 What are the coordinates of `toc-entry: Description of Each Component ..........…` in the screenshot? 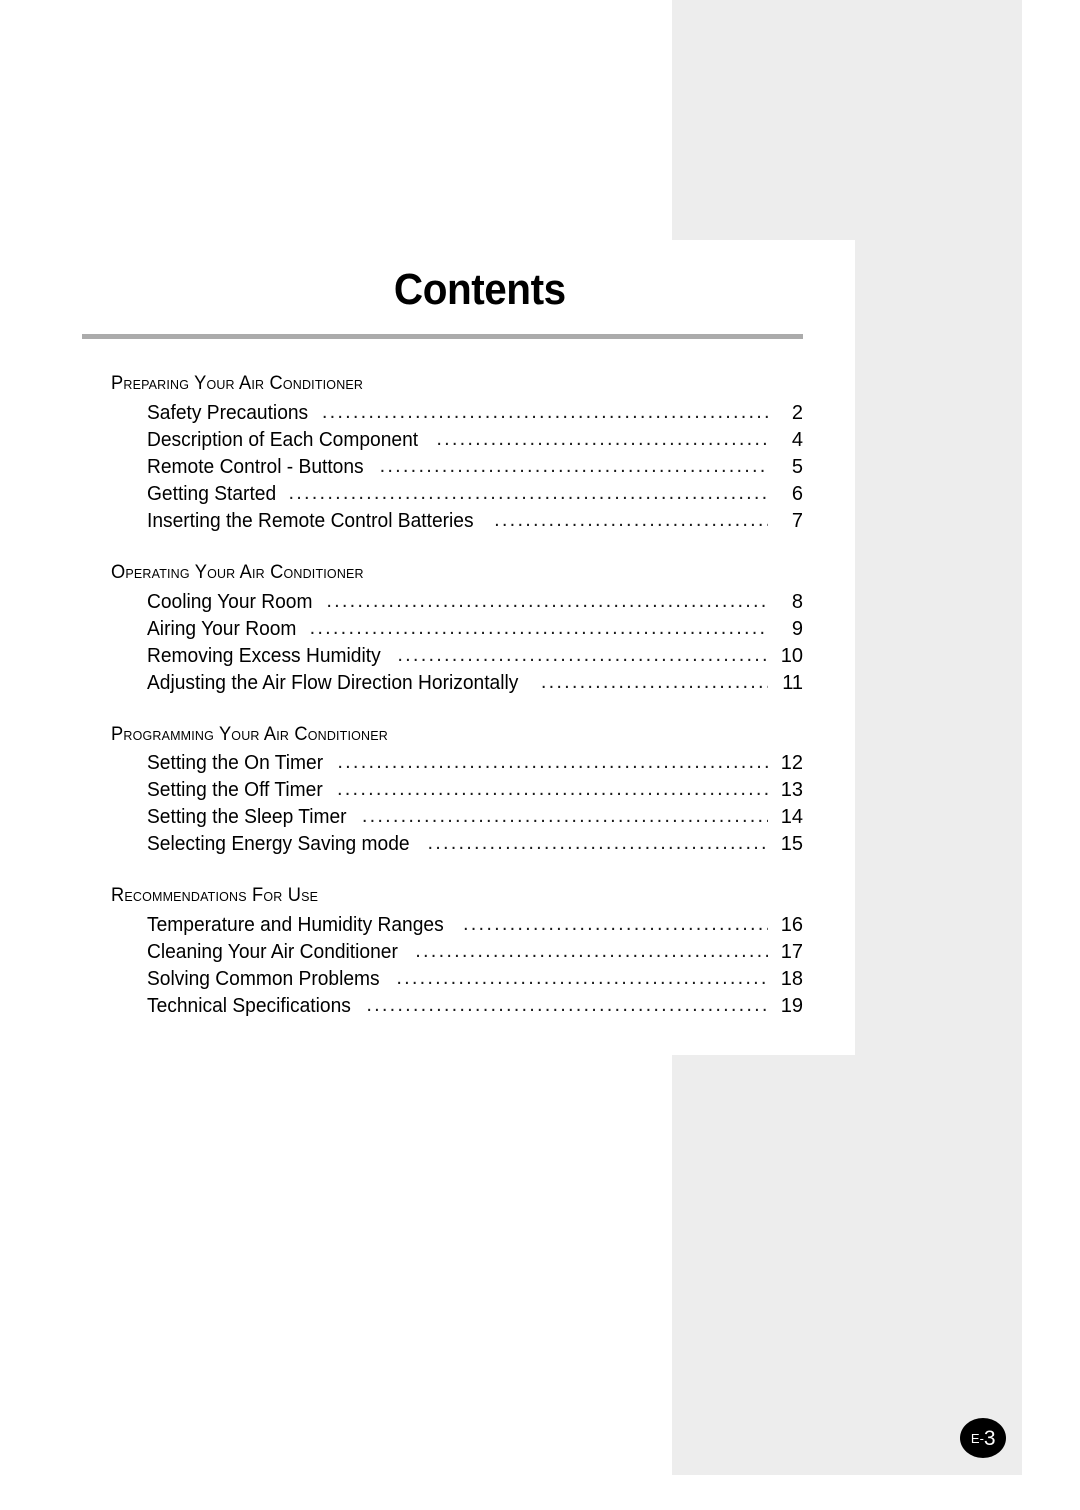 It's located at (475, 440).